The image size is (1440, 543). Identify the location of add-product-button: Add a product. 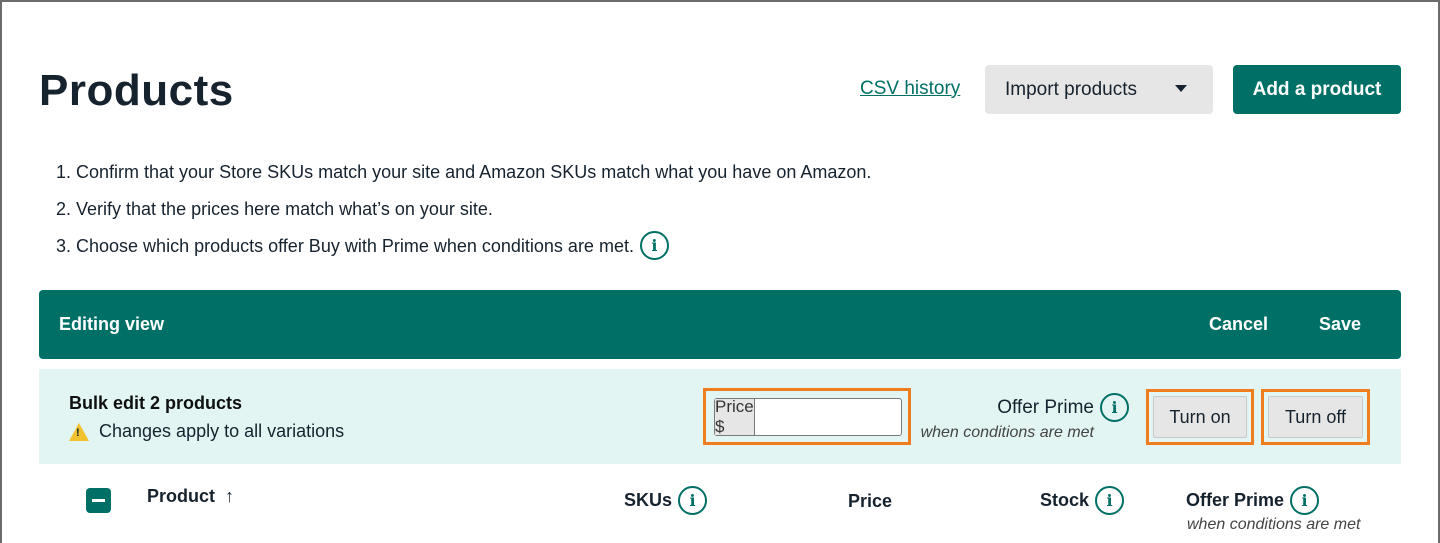
(1317, 89).